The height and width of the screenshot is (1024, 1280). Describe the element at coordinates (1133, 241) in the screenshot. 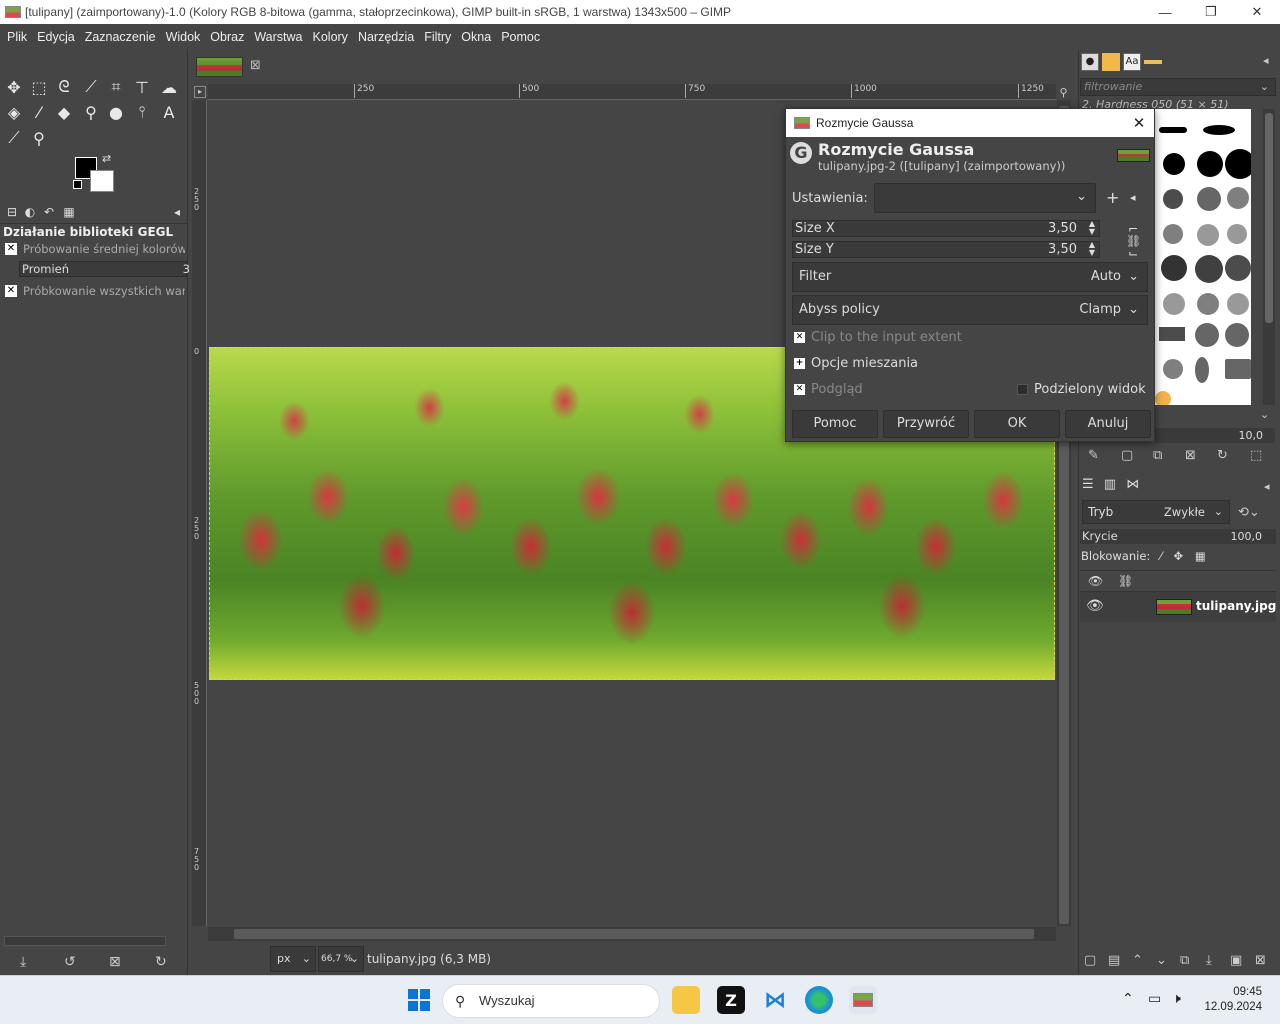

I see `chain-link-icon: ⌐ ⛓ ⌙` at that location.